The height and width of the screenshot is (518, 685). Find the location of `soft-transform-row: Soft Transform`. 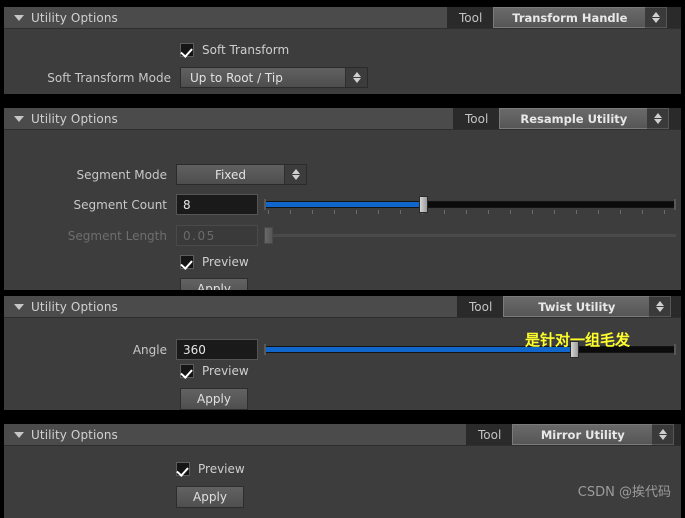

soft-transform-row: Soft Transform is located at coordinates (234, 50).